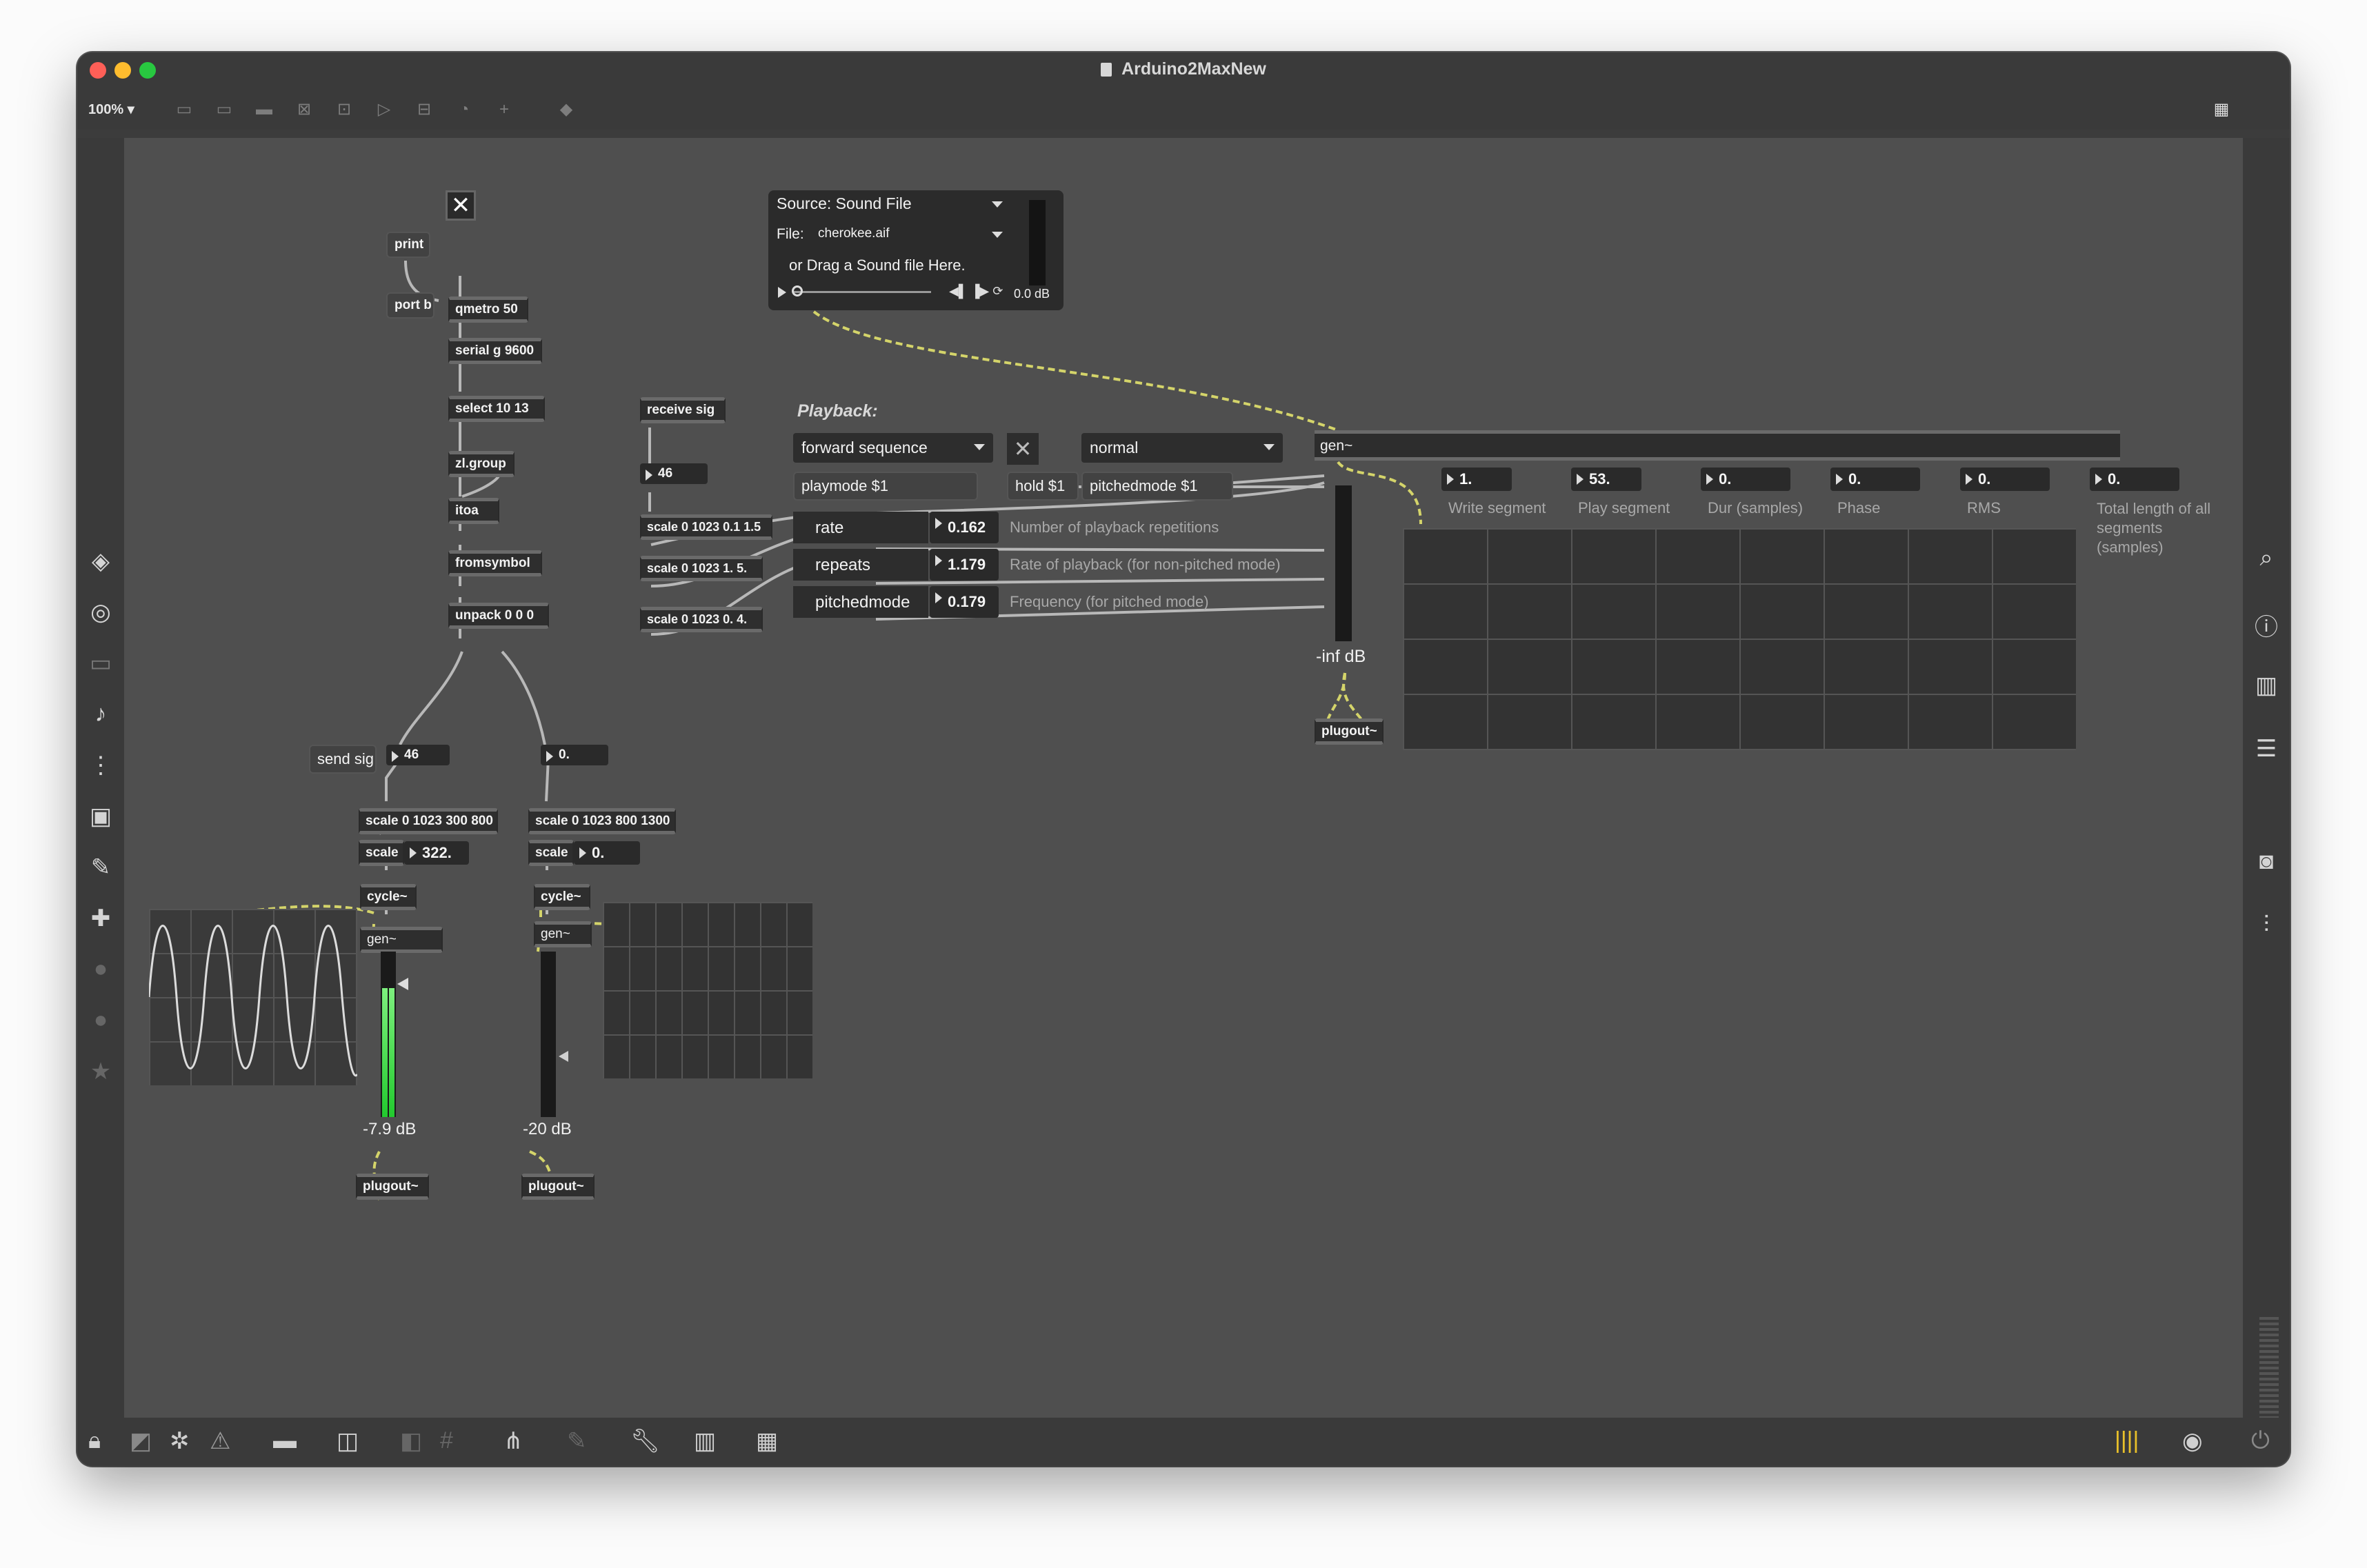  Describe the element at coordinates (2134, 479) in the screenshot. I see `total-length-number: 0.` at that location.